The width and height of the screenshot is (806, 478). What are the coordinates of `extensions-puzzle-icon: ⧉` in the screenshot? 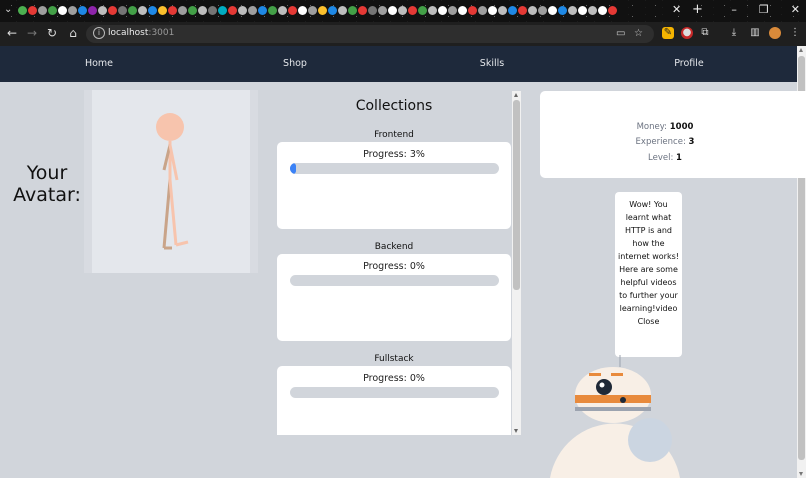 It's located at (705, 33).